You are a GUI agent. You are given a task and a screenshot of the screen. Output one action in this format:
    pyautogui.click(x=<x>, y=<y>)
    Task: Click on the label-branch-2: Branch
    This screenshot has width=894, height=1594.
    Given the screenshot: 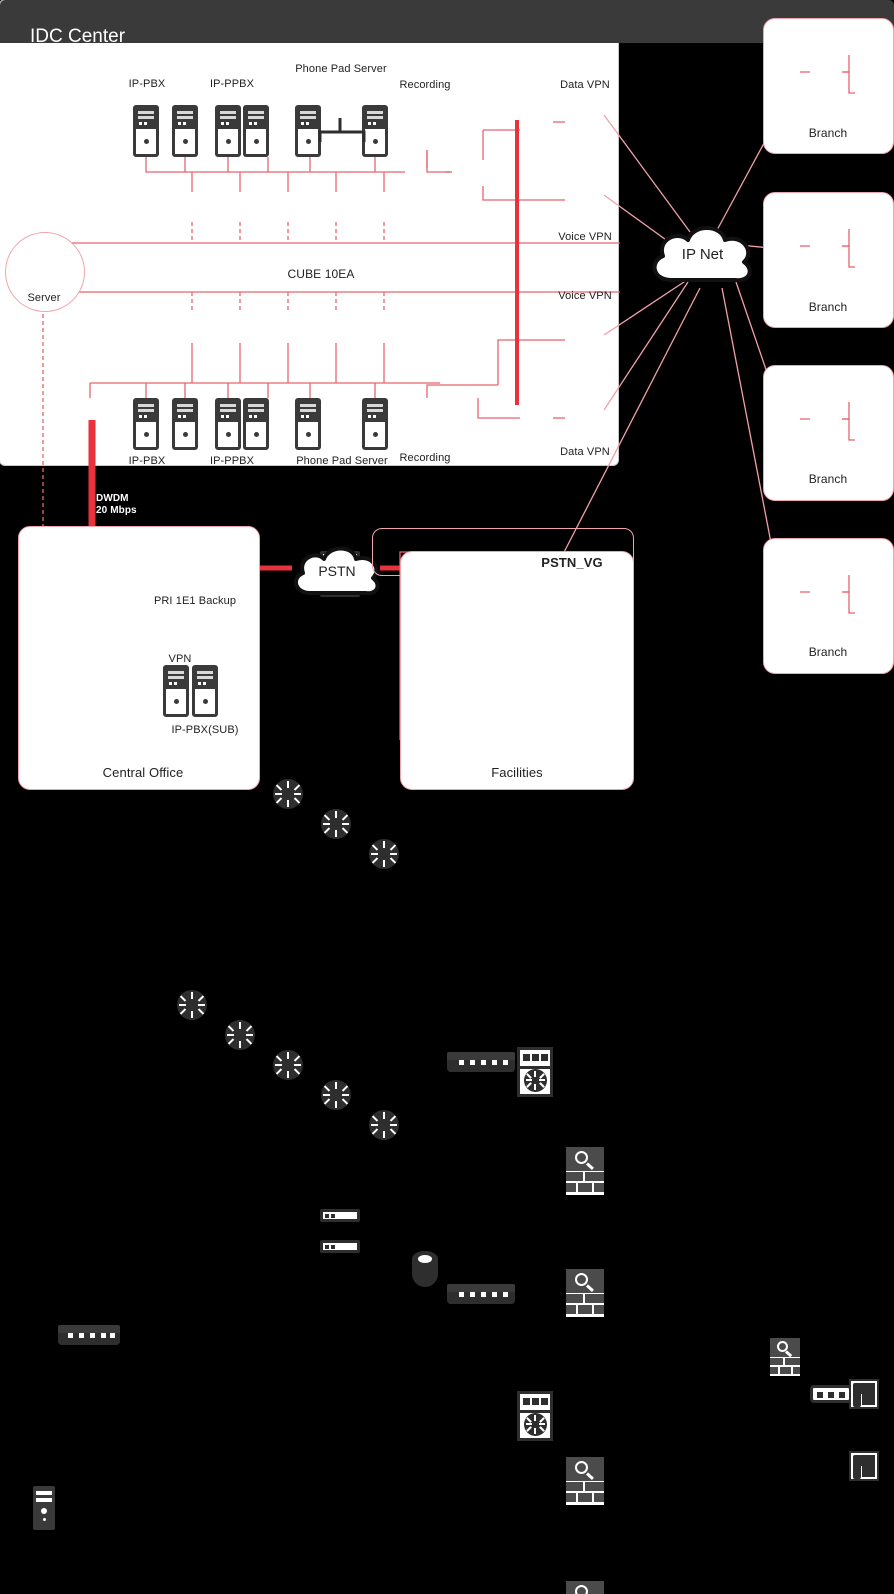 What is the action you would take?
    pyautogui.click(x=828, y=307)
    